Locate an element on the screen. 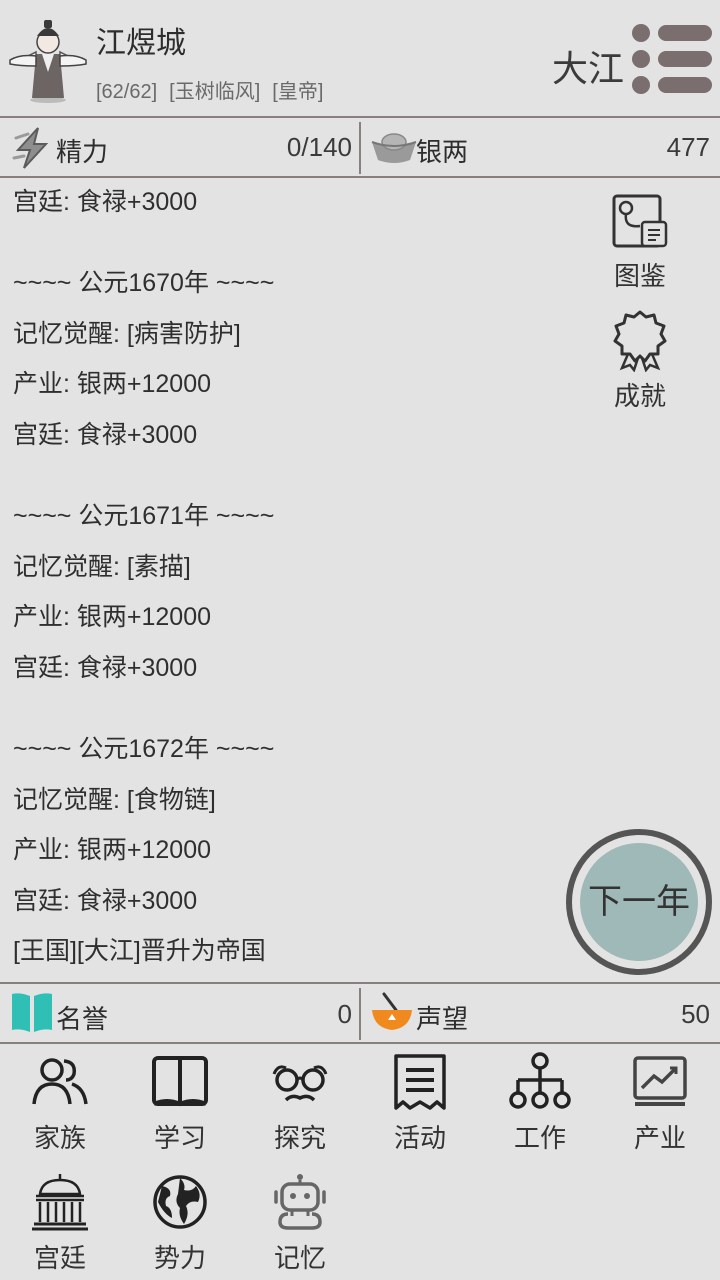  nav-label: 活动 is located at coordinates (419, 1138).